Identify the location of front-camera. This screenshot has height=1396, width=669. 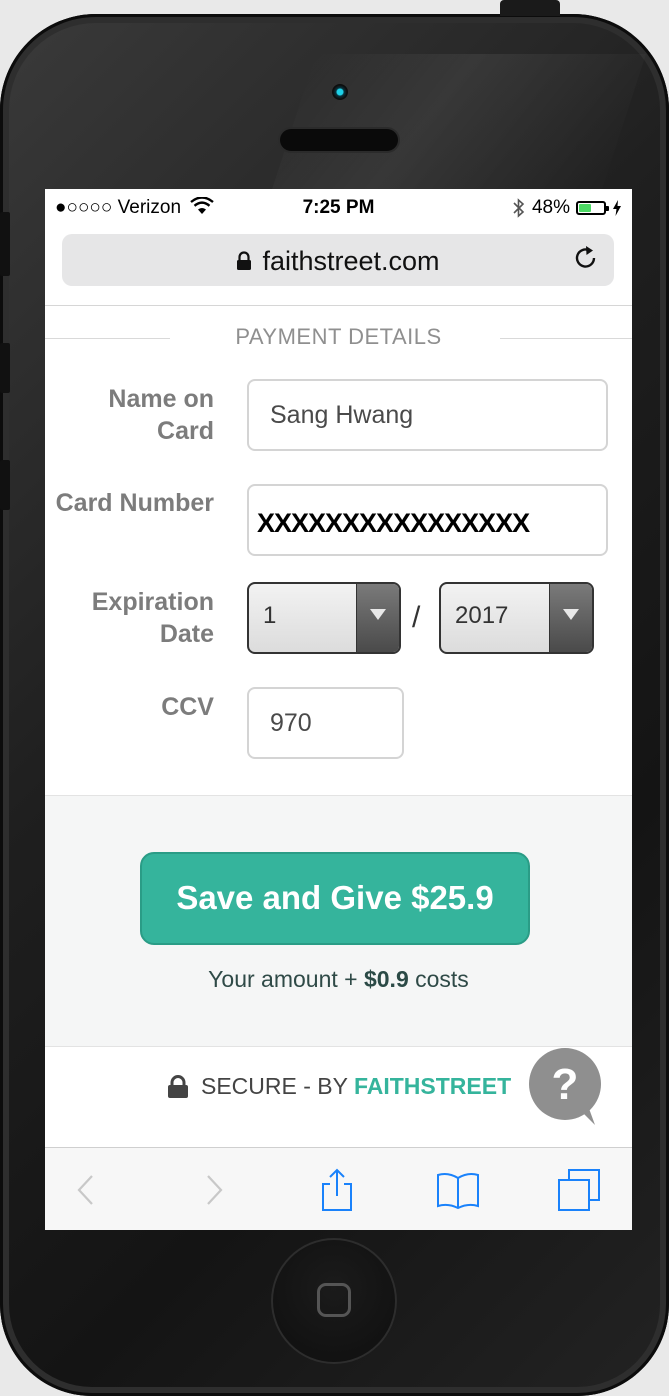
(340, 92).